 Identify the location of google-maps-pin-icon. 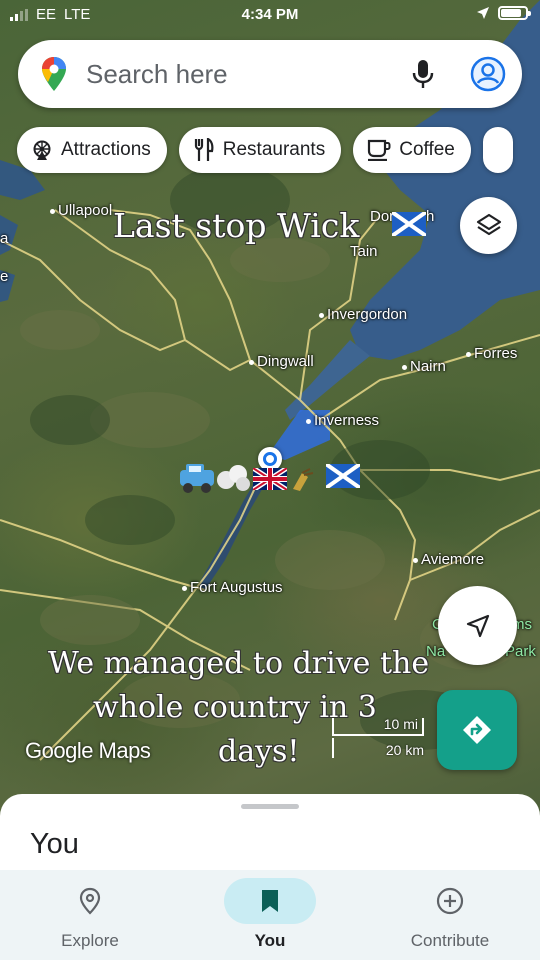
(54, 74).